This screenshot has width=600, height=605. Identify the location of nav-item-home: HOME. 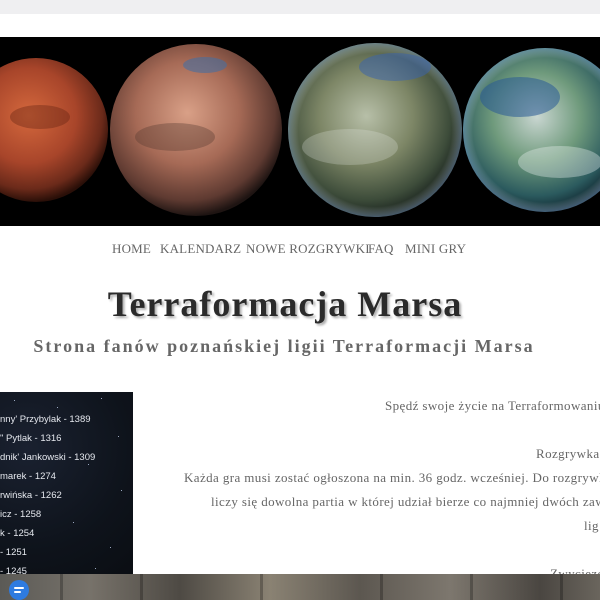
(131, 249).